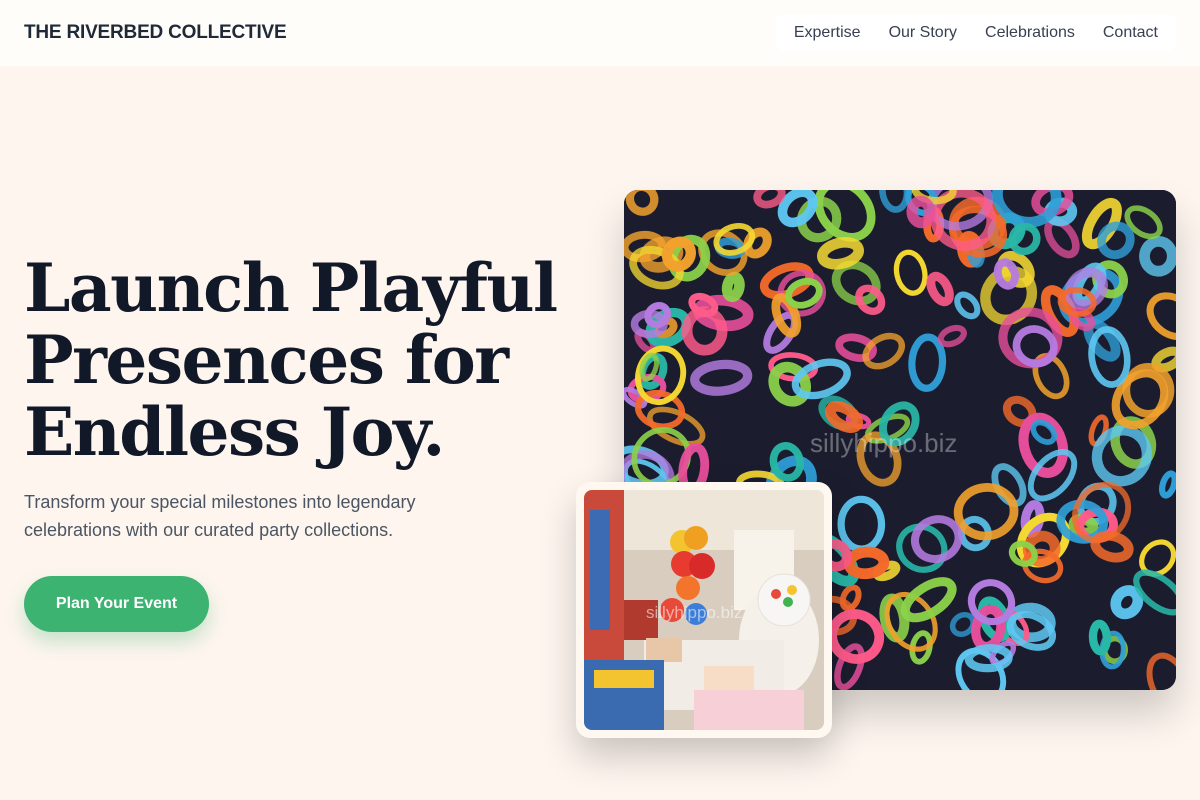 The image size is (1200, 800). What do you see at coordinates (1130, 33) in the screenshot?
I see `nav-item-contact: Contact` at bounding box center [1130, 33].